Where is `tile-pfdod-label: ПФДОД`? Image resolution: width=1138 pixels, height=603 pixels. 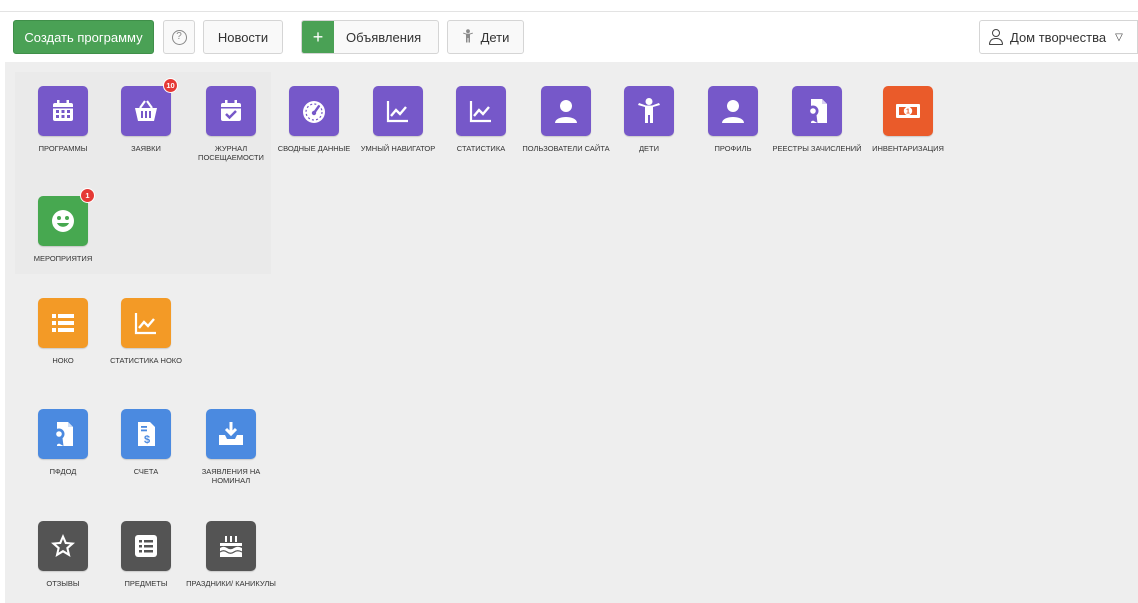
tile-pfdod-label: ПФДОД is located at coordinates (63, 471).